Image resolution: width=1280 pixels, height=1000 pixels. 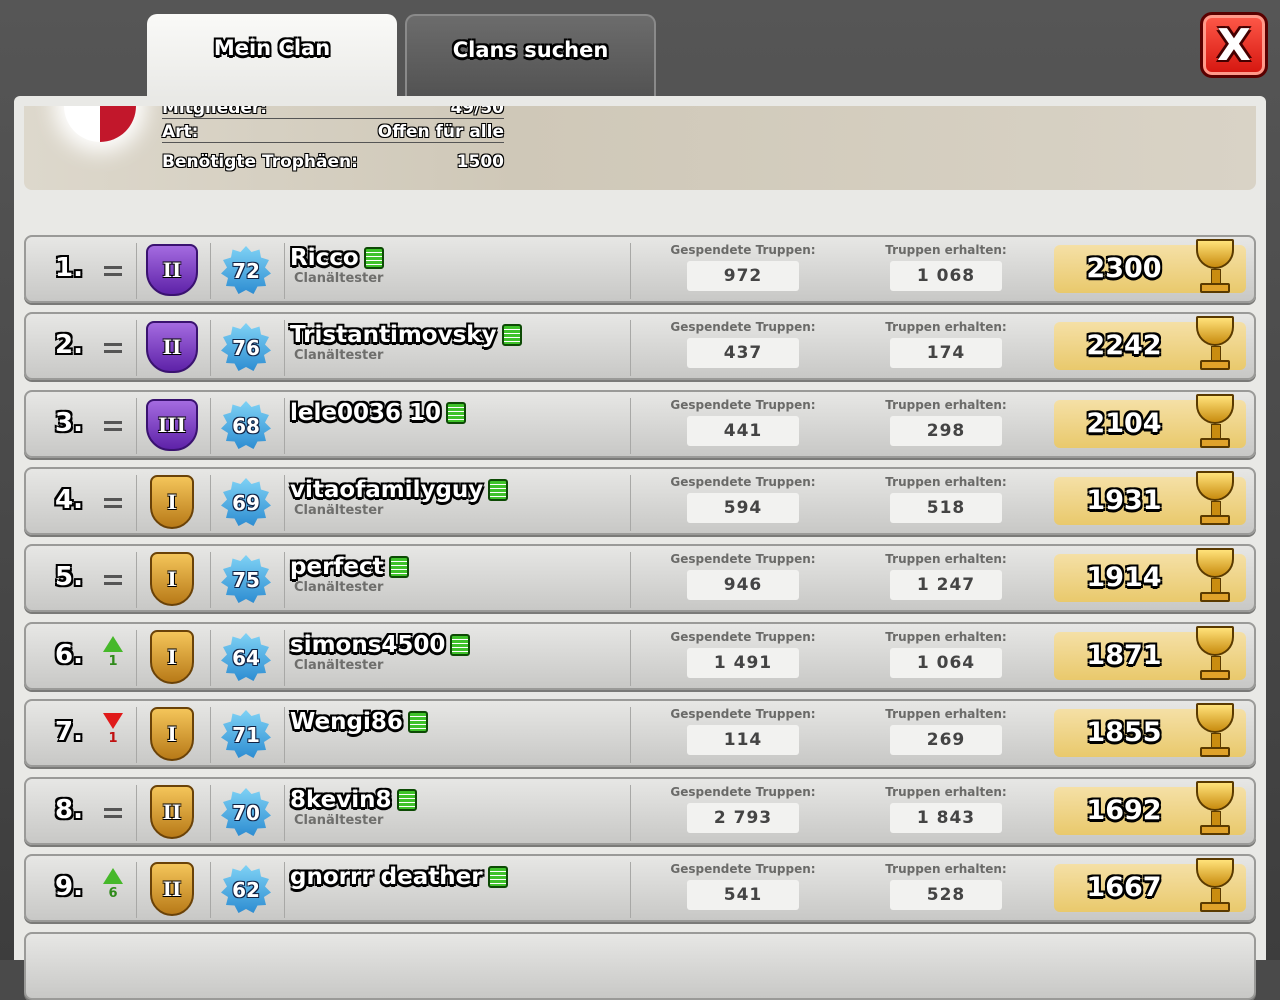 I want to click on donated-stat: Gespendete Truppen: 437, so click(x=743, y=344).